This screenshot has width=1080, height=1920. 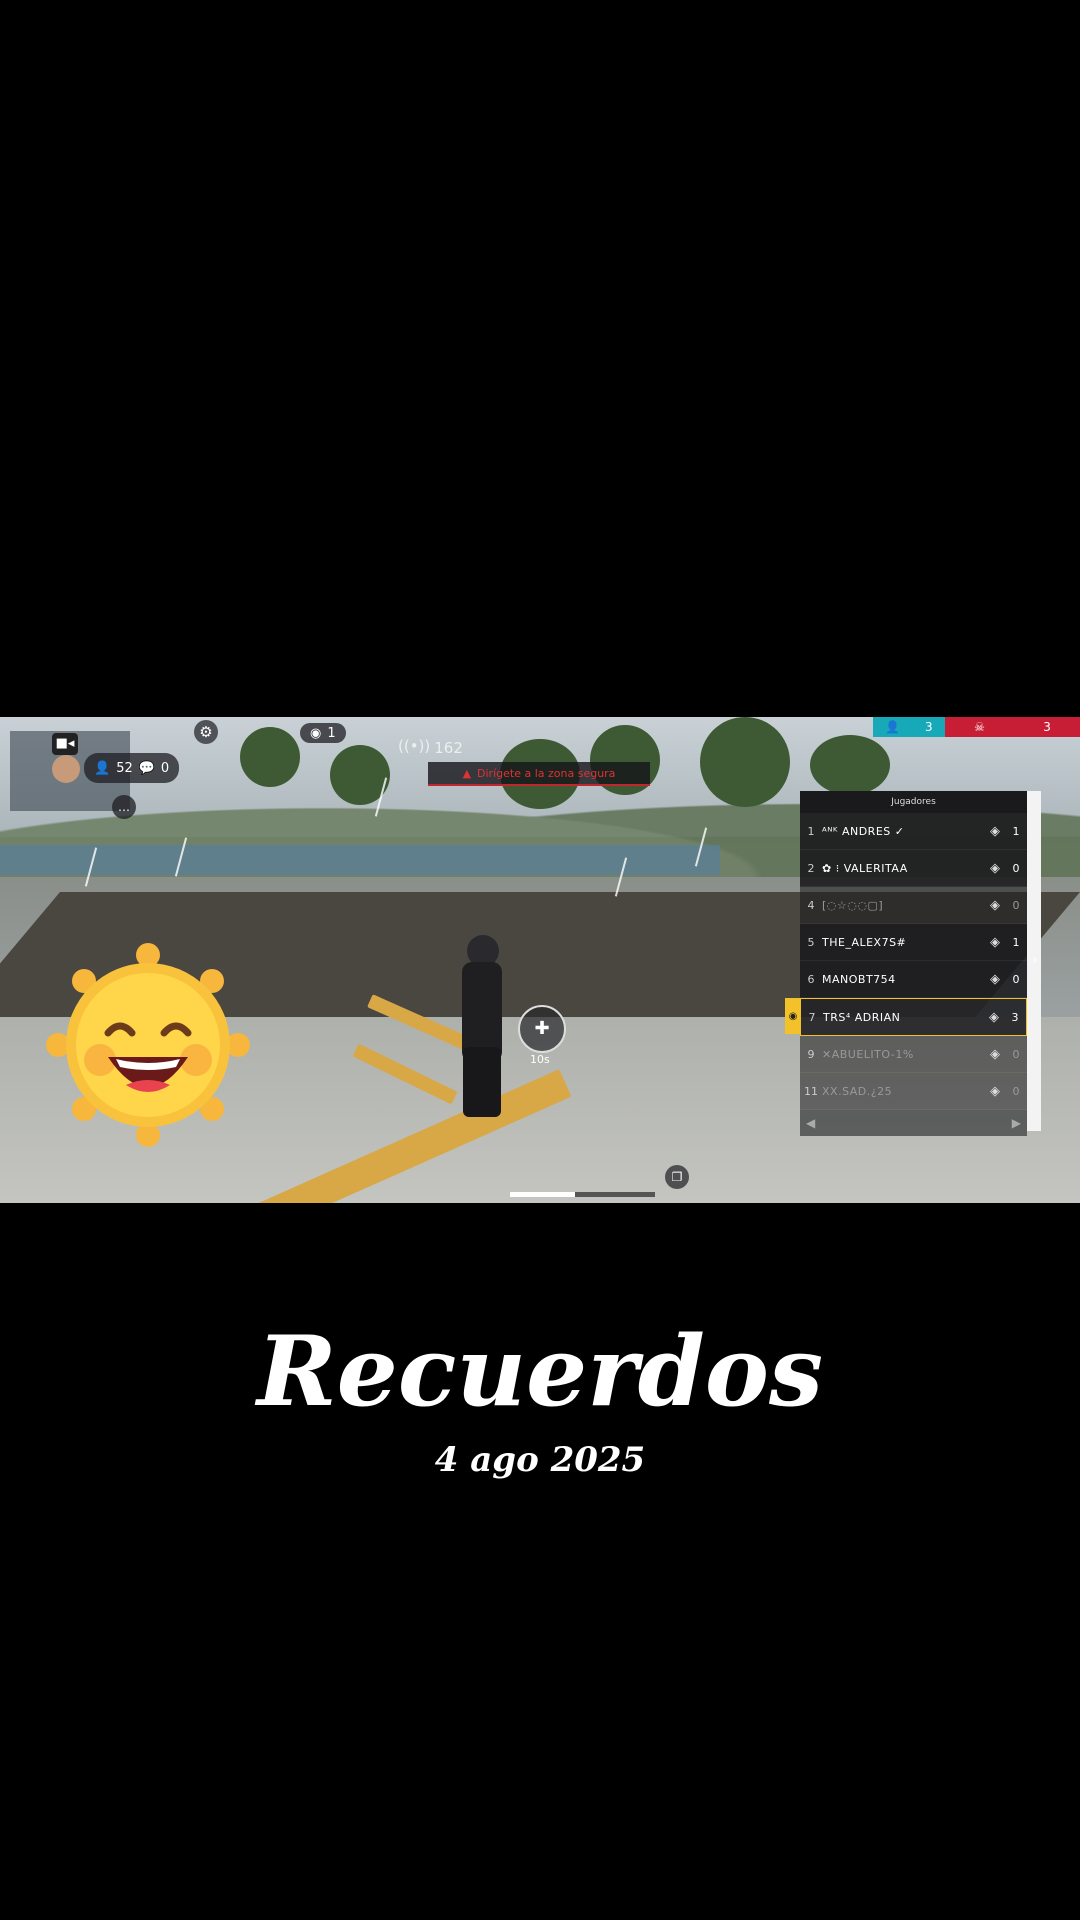 I want to click on gear-icon: ⚙, so click(x=206, y=732).